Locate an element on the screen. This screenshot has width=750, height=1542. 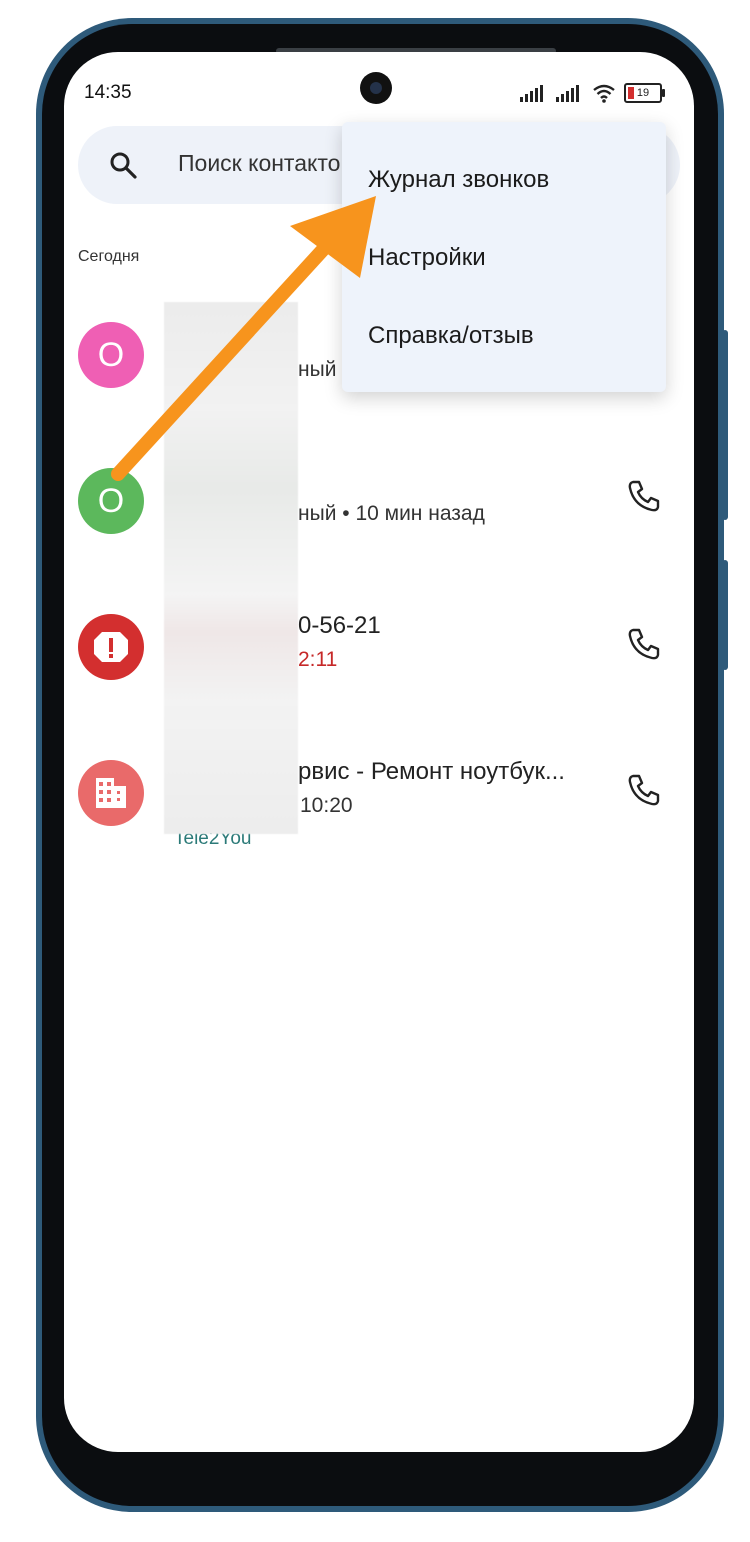
battery-level: 19 is located at coordinates (643, 93).